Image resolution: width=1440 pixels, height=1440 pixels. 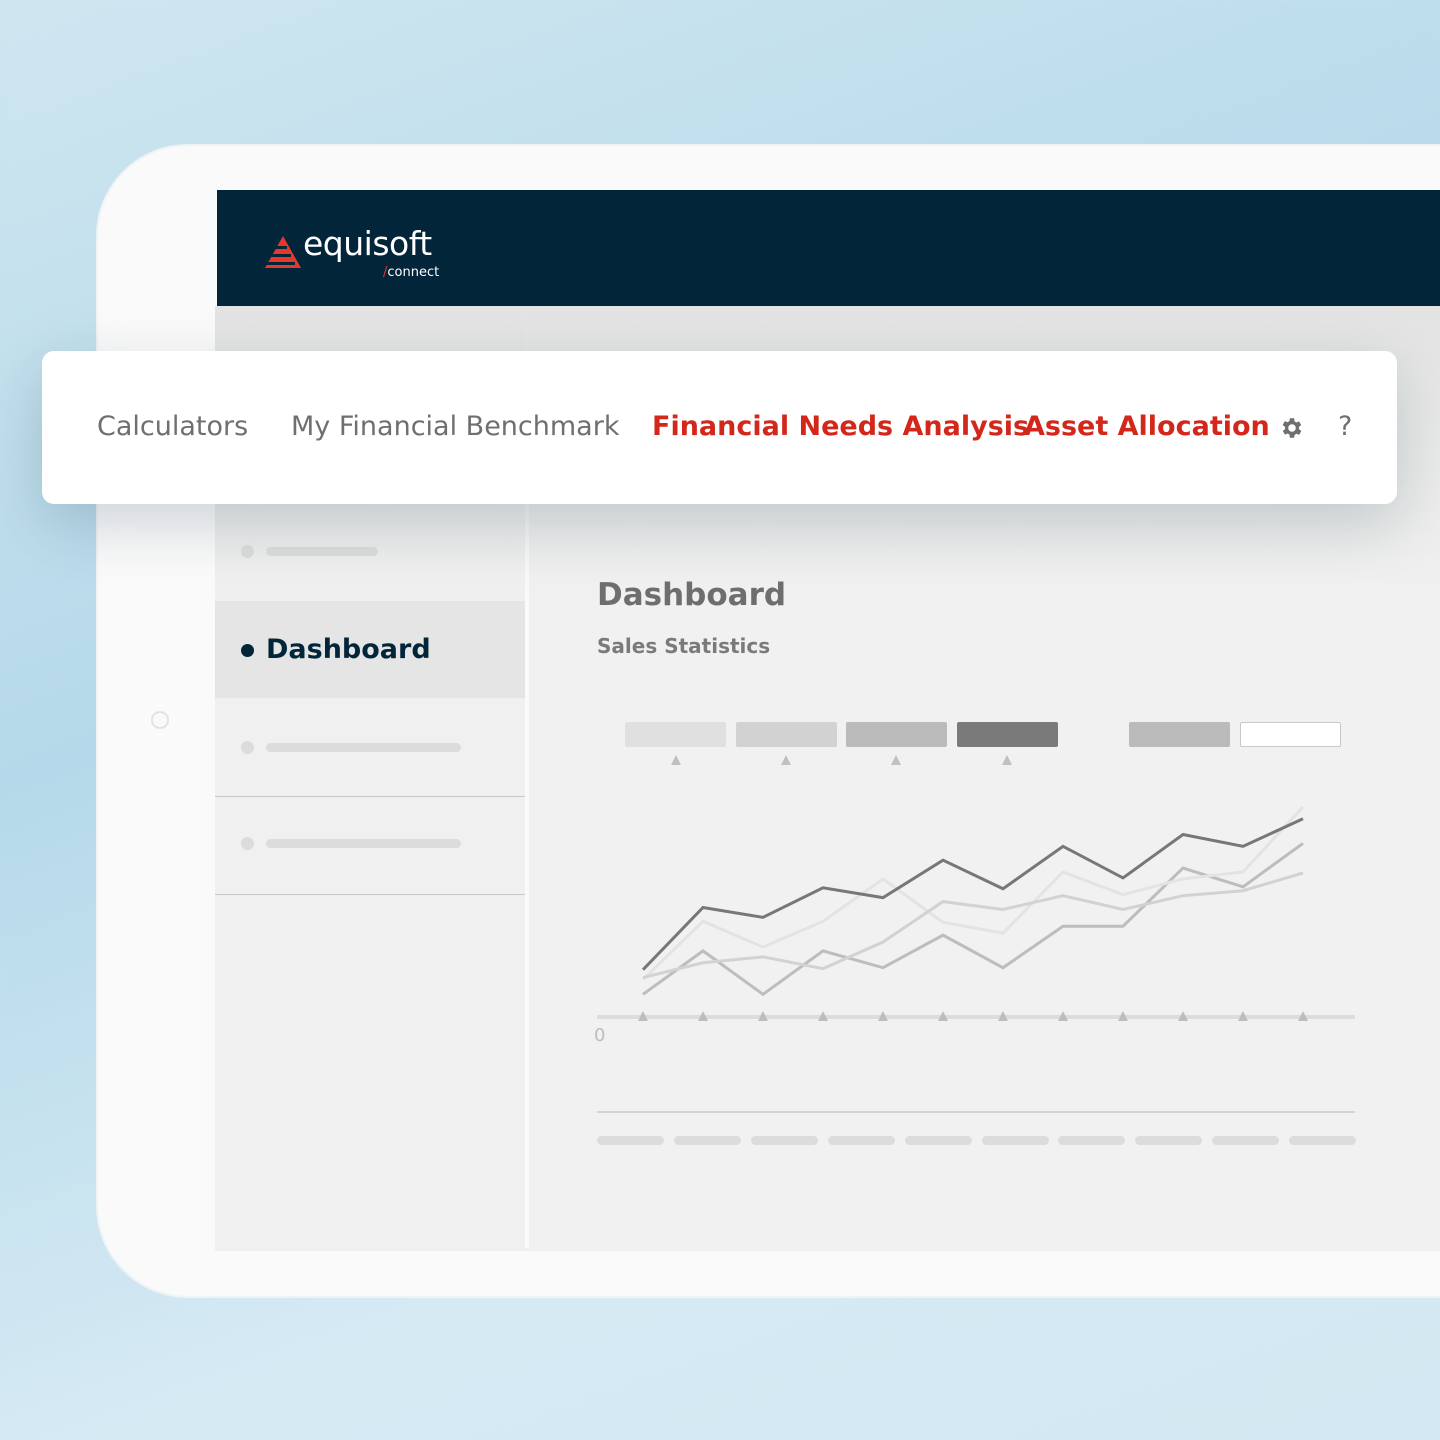 I want to click on sales-line-chart, so click(x=976, y=913).